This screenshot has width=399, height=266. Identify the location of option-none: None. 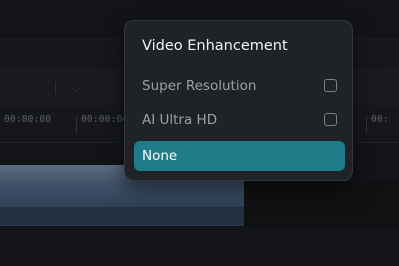
(239, 156).